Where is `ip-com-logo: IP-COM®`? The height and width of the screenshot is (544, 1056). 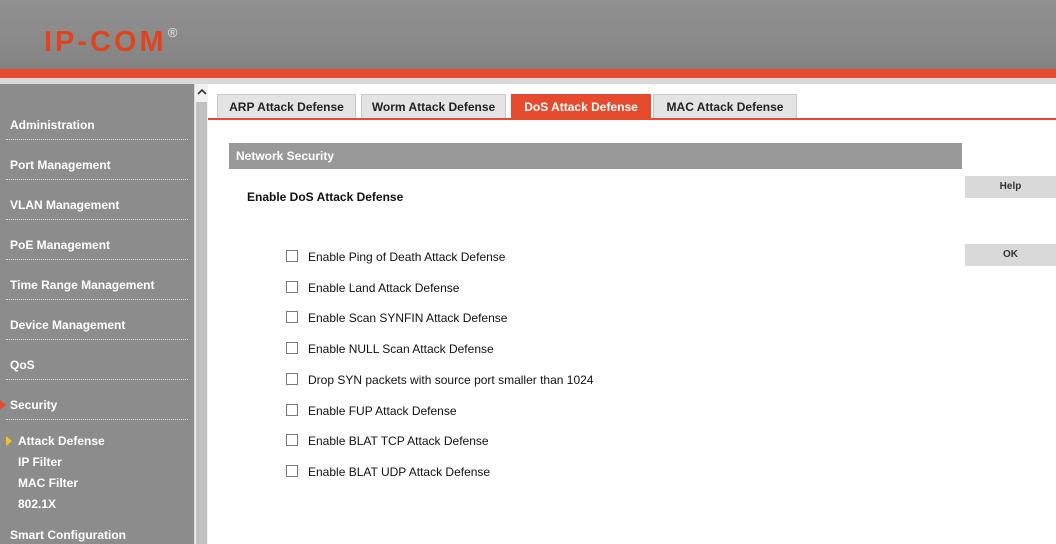
ip-com-logo: IP-COM® is located at coordinates (110, 37).